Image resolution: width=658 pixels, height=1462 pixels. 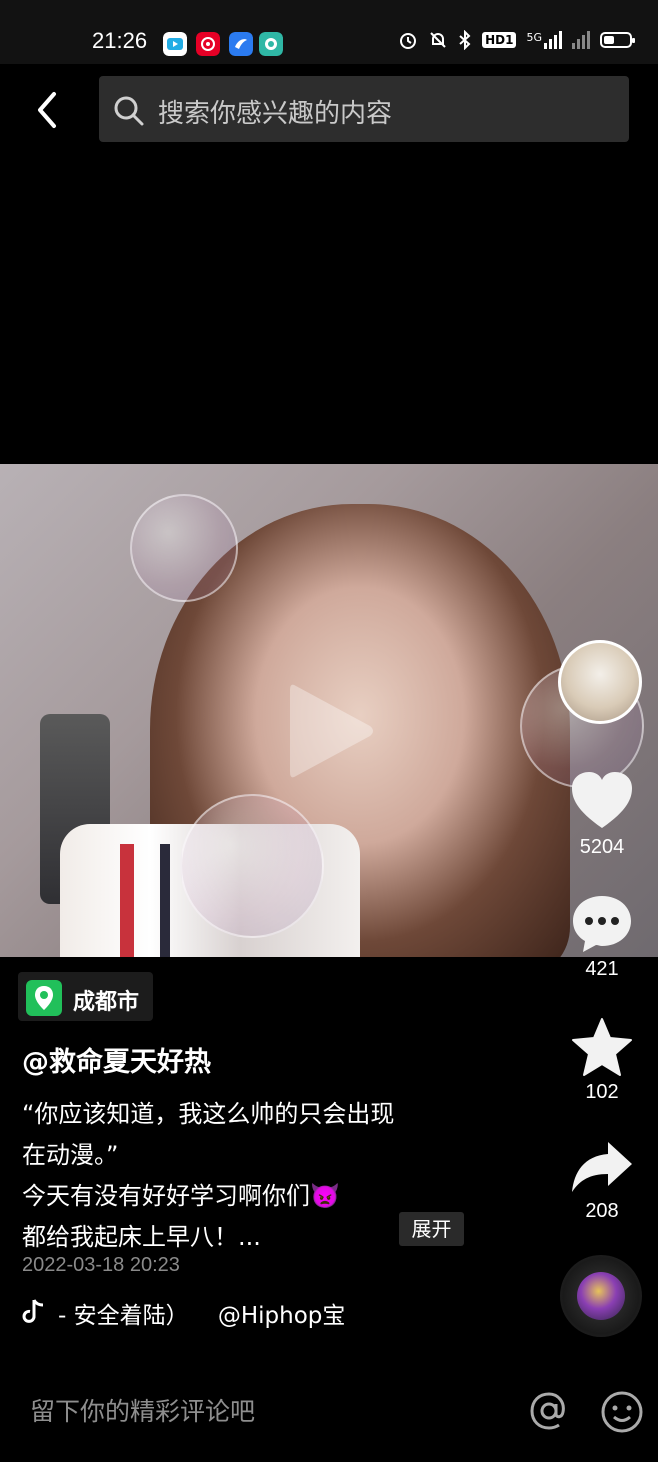 What do you see at coordinates (201, 1313) in the screenshot?
I see `music-title: - 安全着陆） @Hiphop宝` at bounding box center [201, 1313].